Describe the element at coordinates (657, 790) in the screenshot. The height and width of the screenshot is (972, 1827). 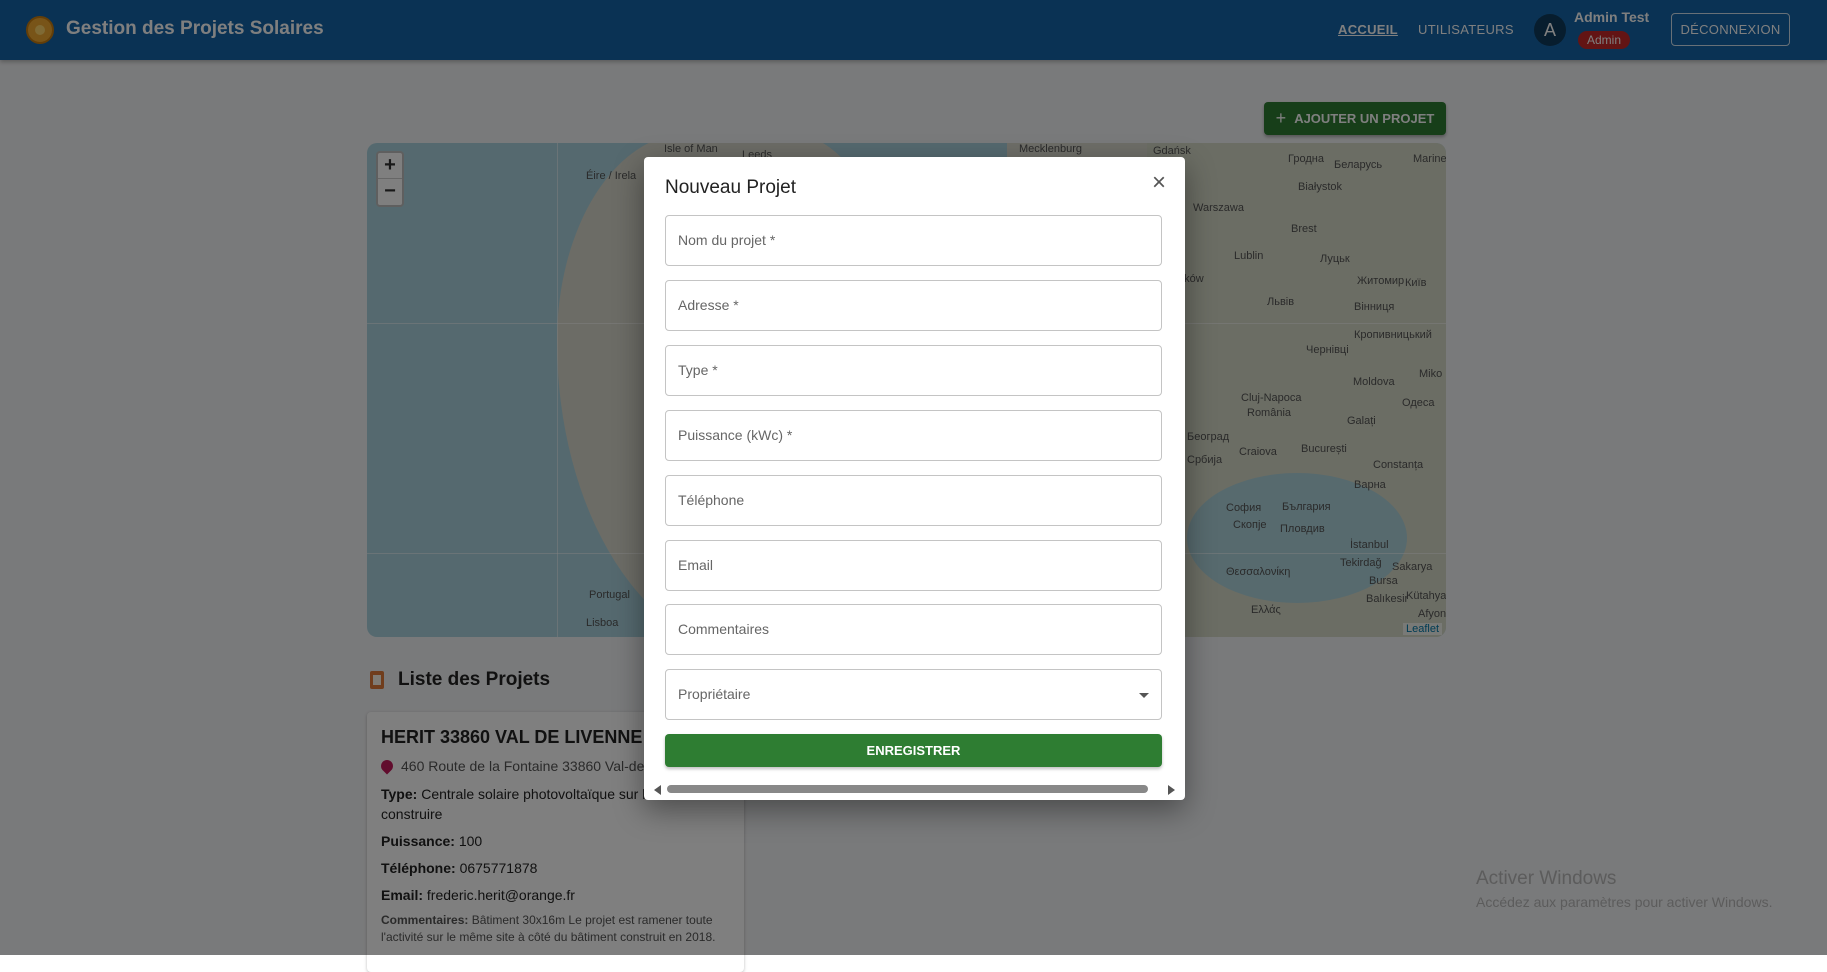
I see `scroll-left-icon` at that location.